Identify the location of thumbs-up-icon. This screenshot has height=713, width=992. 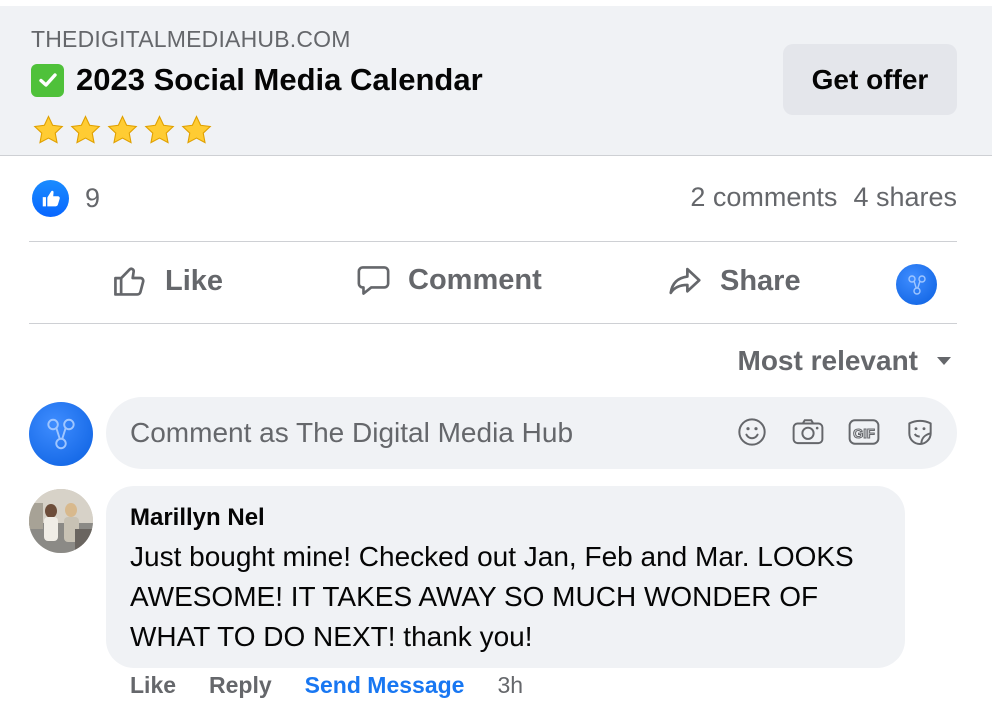
(129, 281).